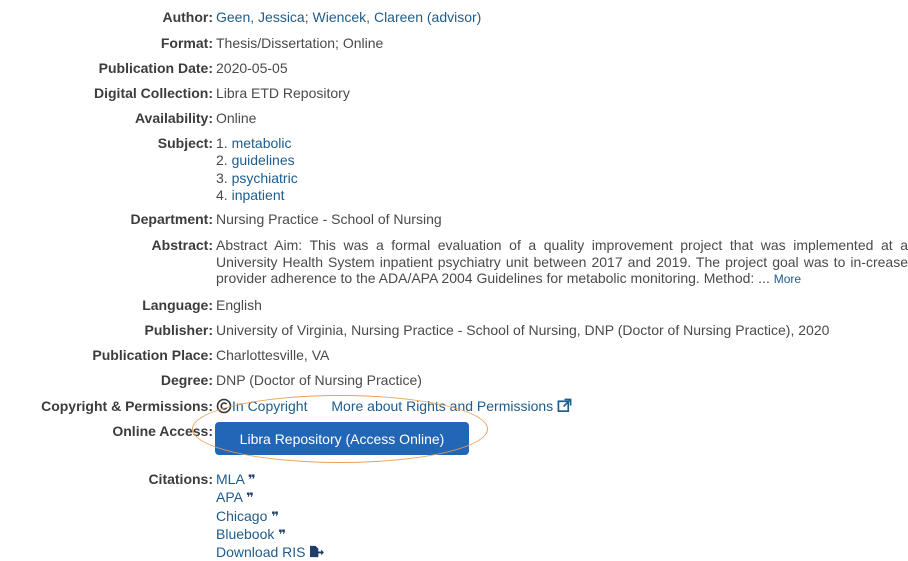 The width and height of the screenshot is (908, 561). What do you see at coordinates (247, 516) in the screenshot?
I see `citation-chicago-link: Chicago ❞` at bounding box center [247, 516].